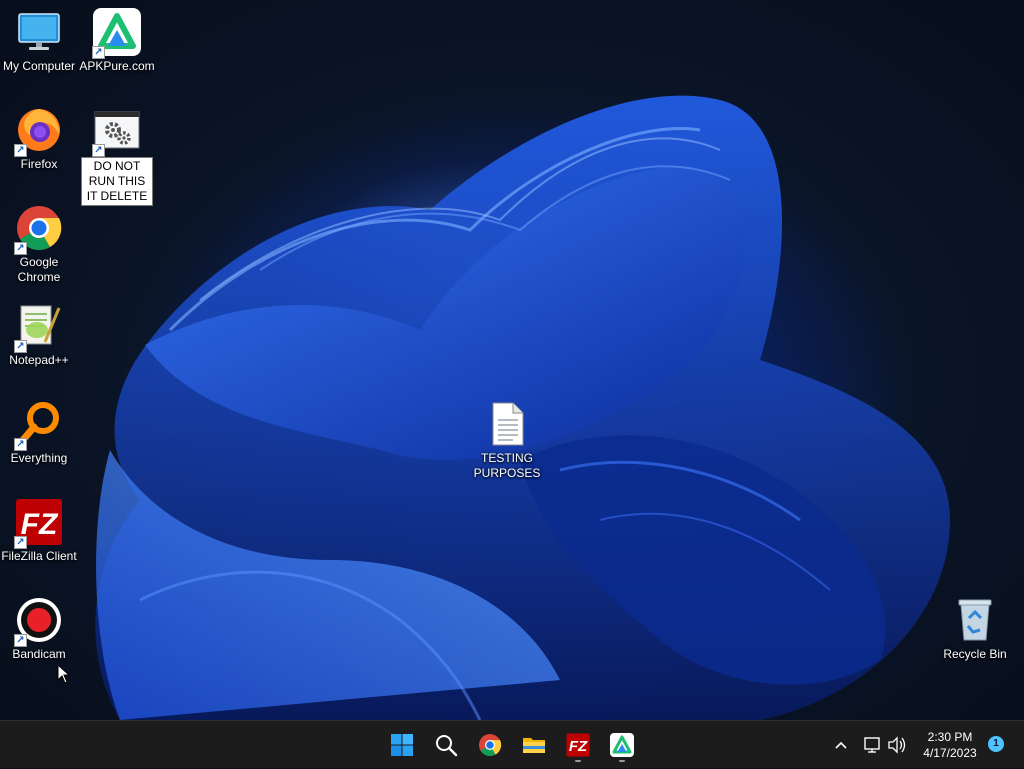  I want to click on desktop-icon-everything: ↗ Everything, so click(39, 433).